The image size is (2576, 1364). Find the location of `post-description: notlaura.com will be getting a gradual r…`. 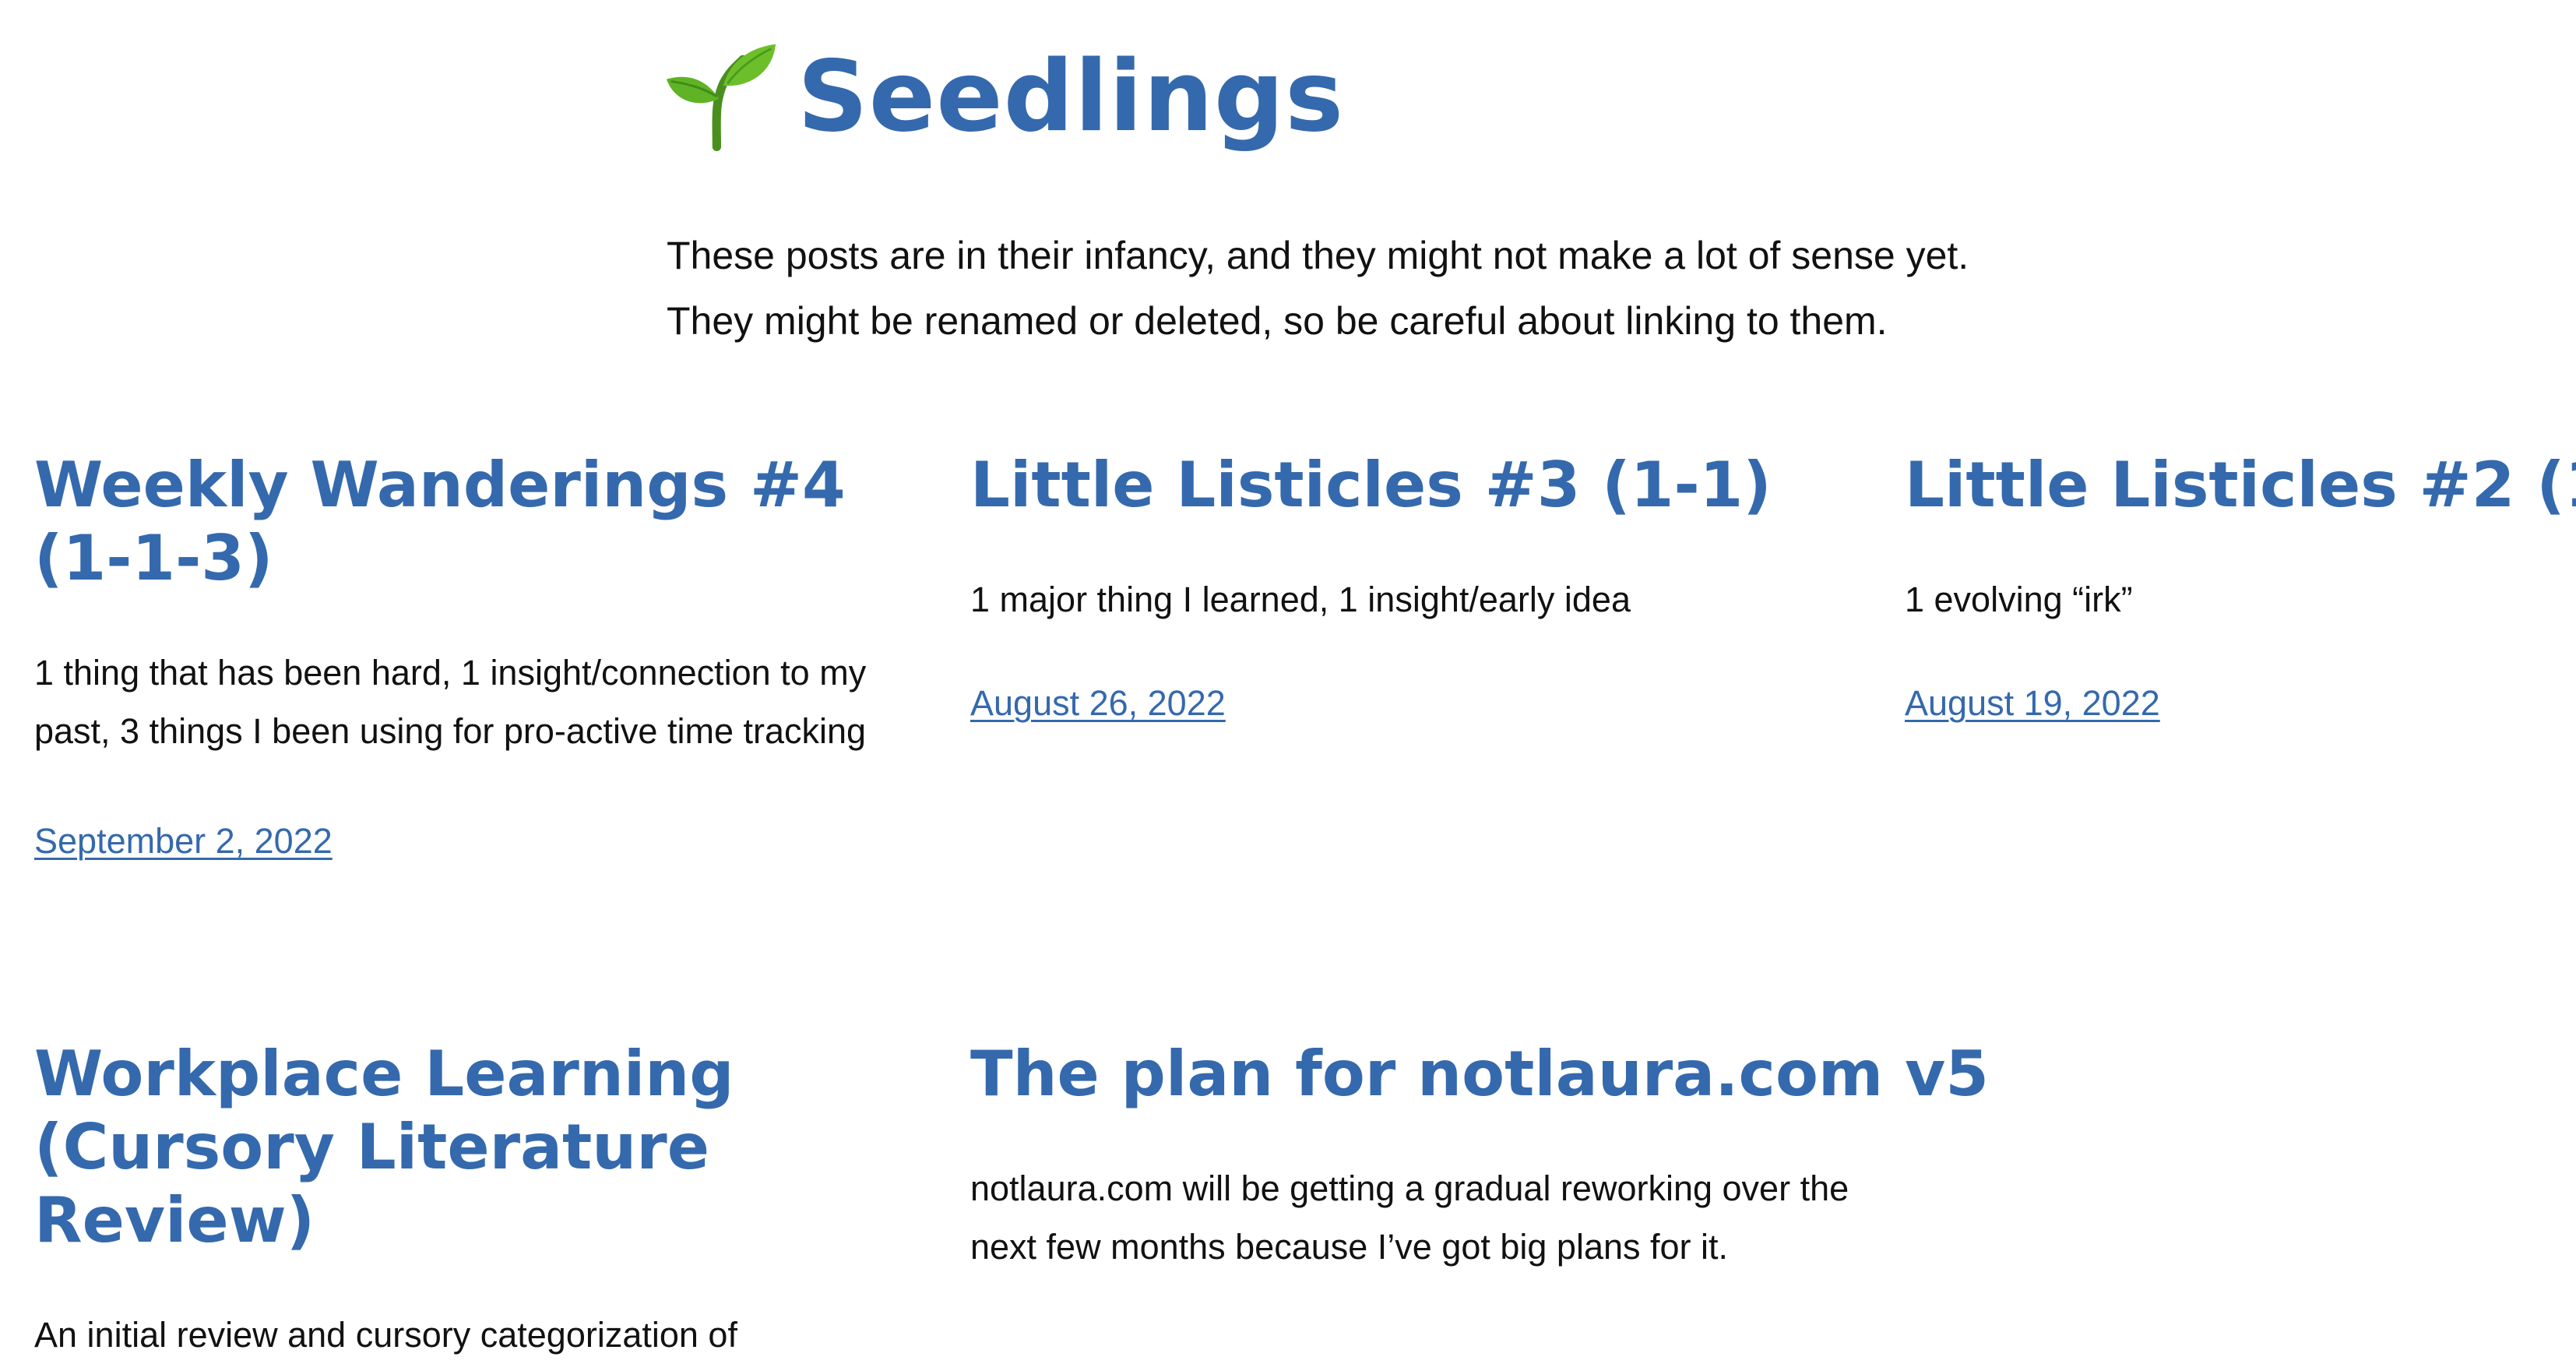

post-description: notlaura.com will be getting a gradual r… is located at coordinates (1409, 1217).